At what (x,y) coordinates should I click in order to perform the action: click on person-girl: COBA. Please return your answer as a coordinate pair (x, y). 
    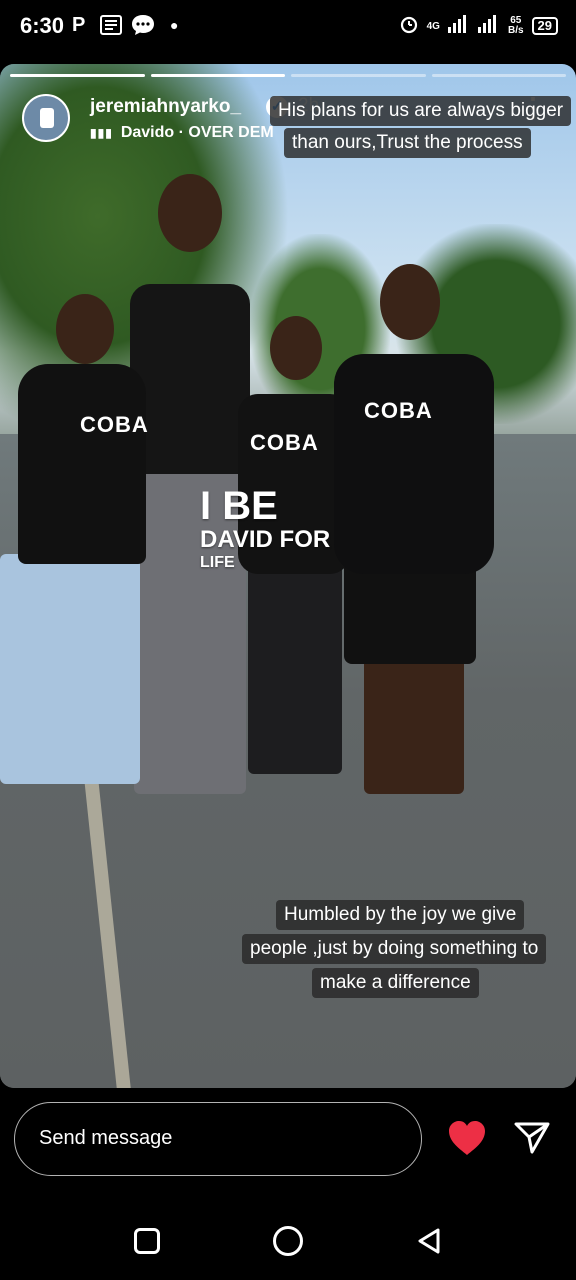
    Looking at the image, I should click on (74, 539).